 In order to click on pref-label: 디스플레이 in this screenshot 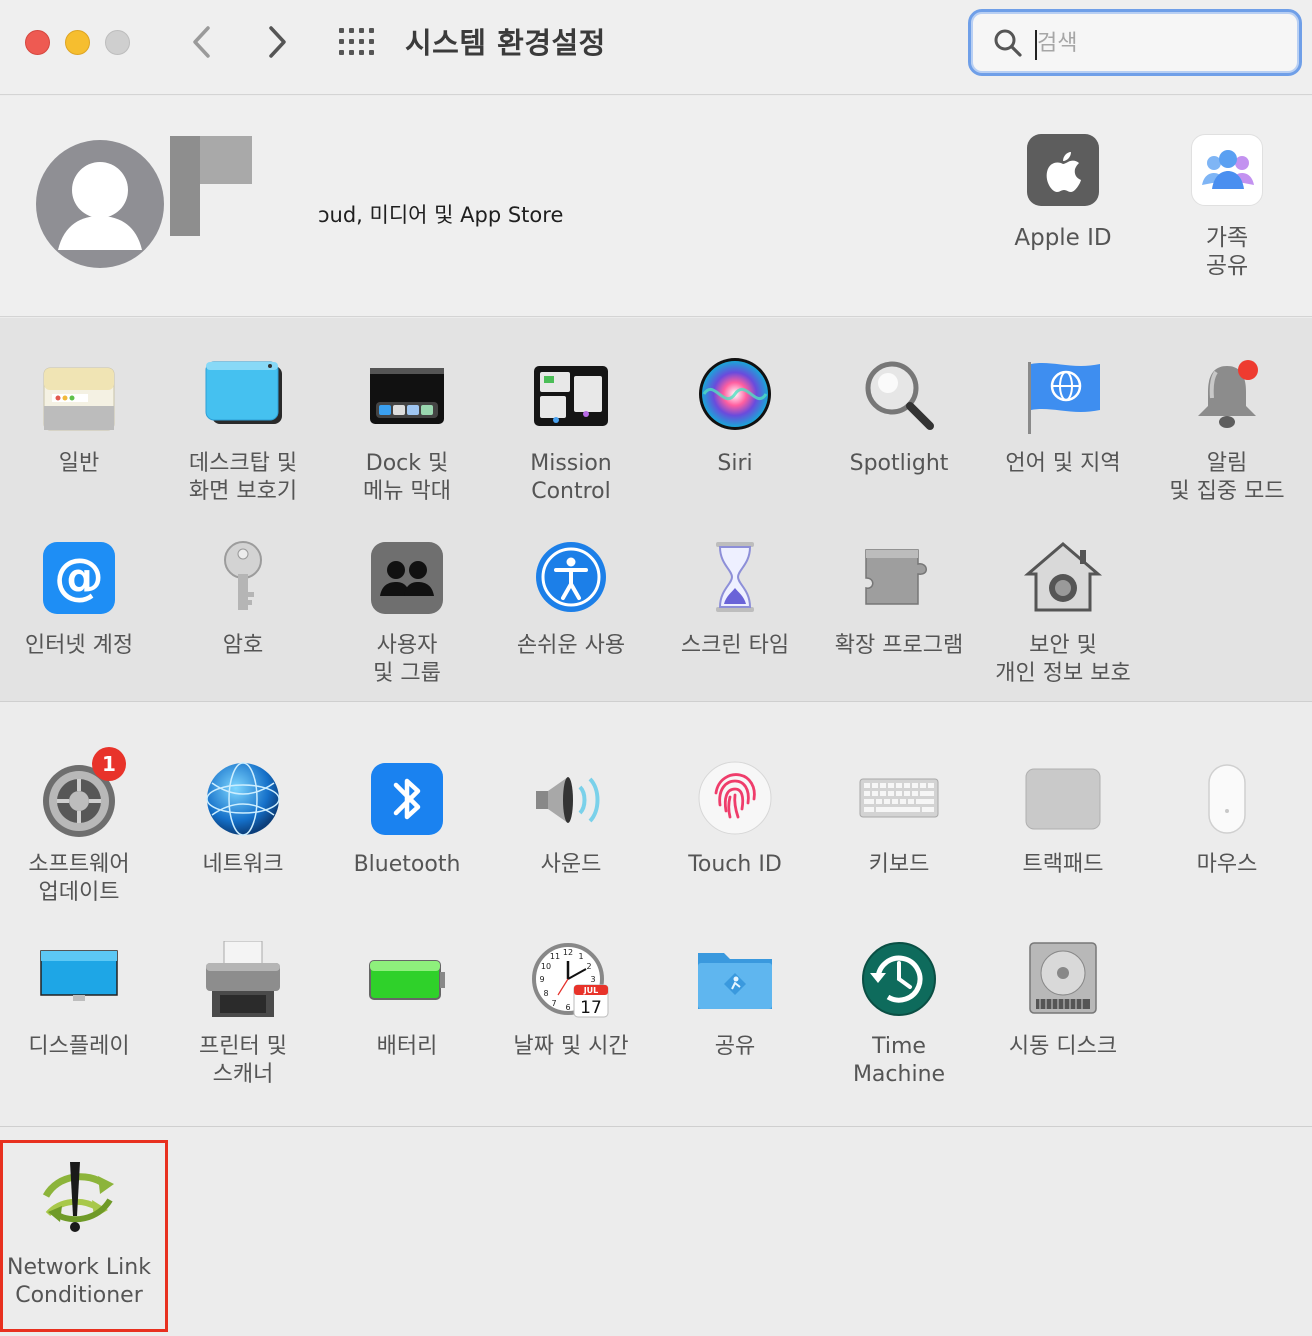, I will do `click(79, 1046)`.